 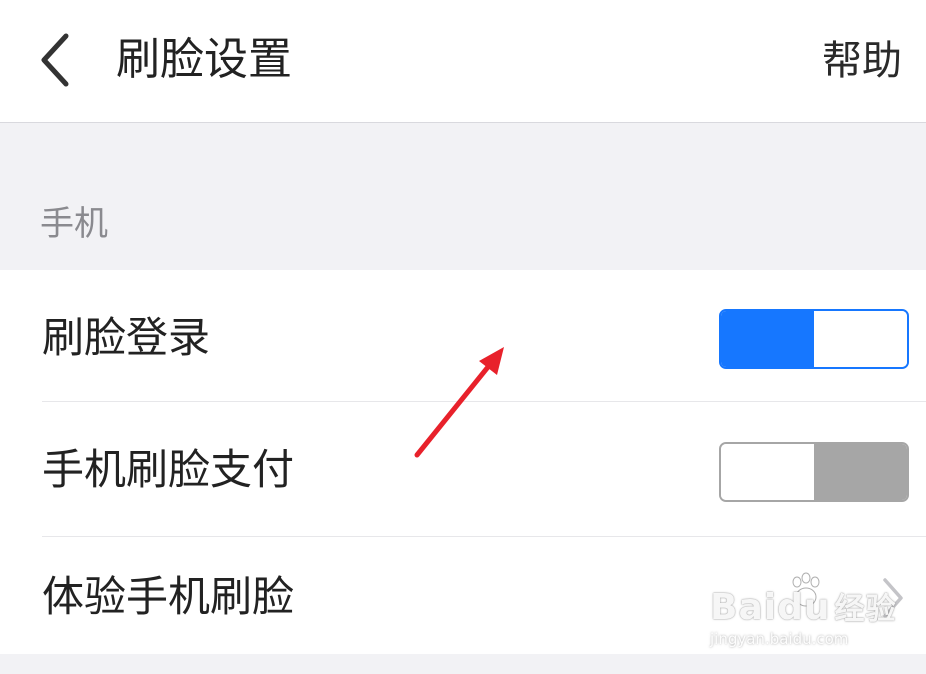 I want to click on face-login-toggle, so click(x=814, y=339).